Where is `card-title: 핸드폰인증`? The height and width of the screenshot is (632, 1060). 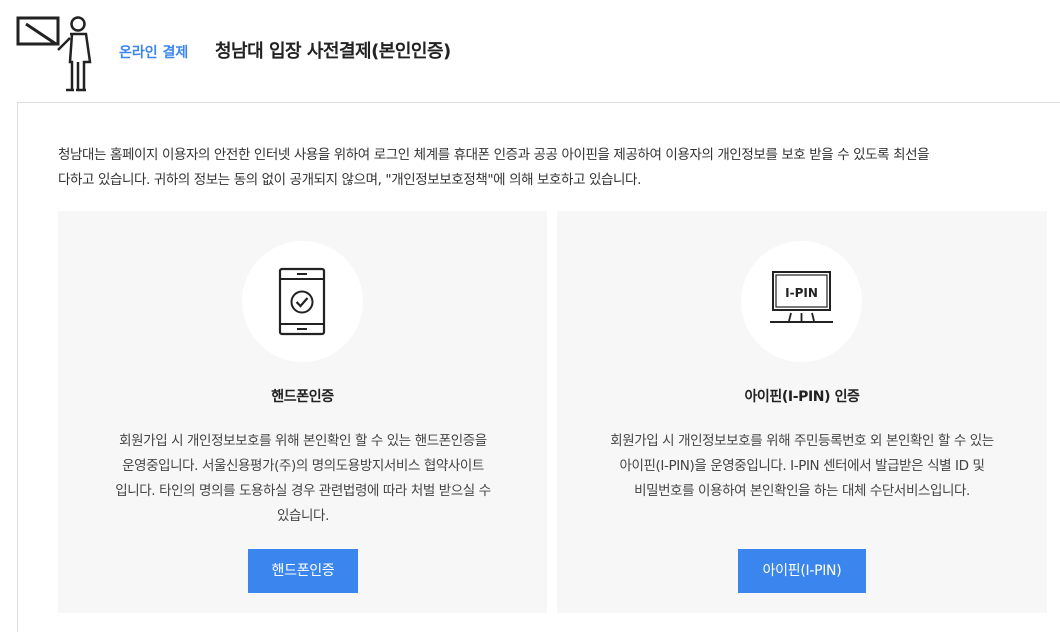
card-title: 핸드폰인증 is located at coordinates (302, 397).